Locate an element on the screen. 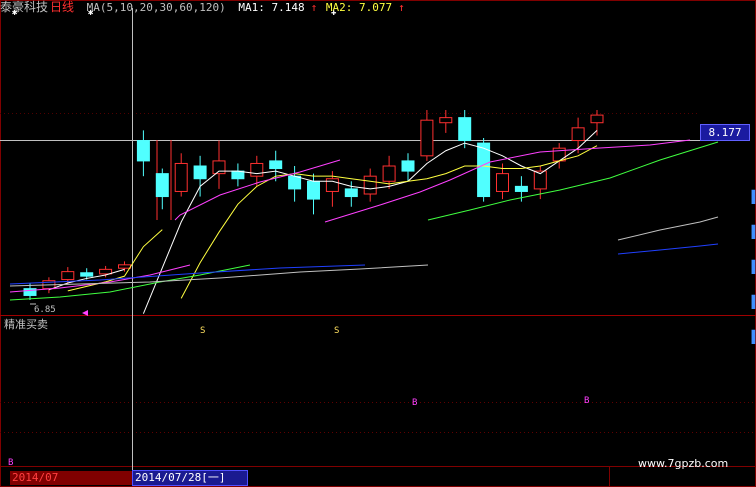 Image resolution: width=756 pixels, height=487 pixels. cursor-date-box: 2014/07/28[一] is located at coordinates (190, 478).